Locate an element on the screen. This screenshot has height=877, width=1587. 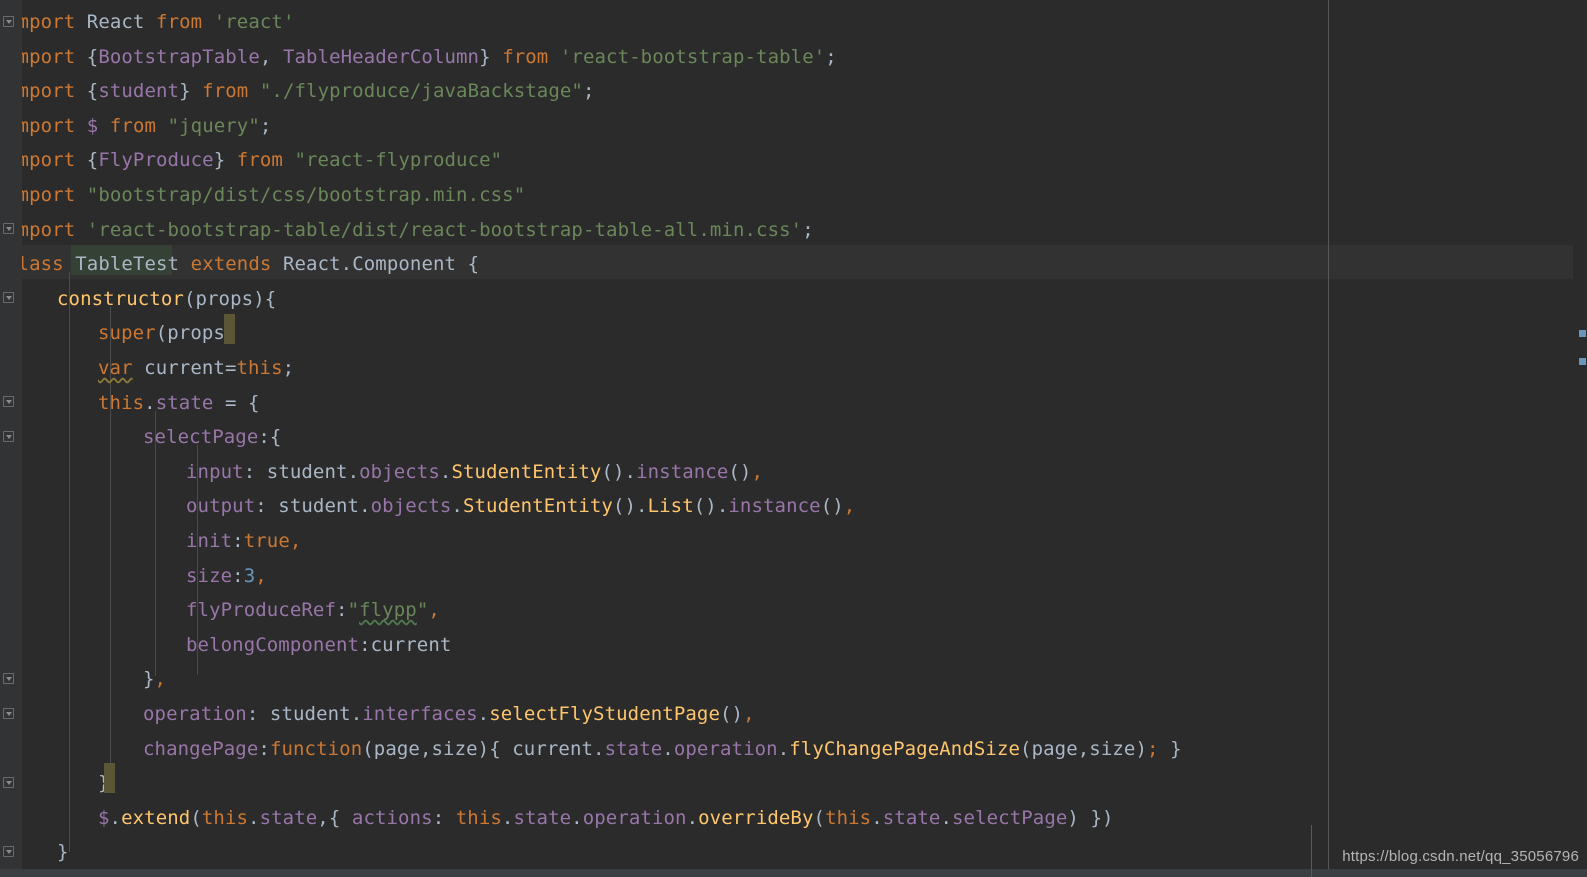
code-token: $ is located at coordinates (92, 125).